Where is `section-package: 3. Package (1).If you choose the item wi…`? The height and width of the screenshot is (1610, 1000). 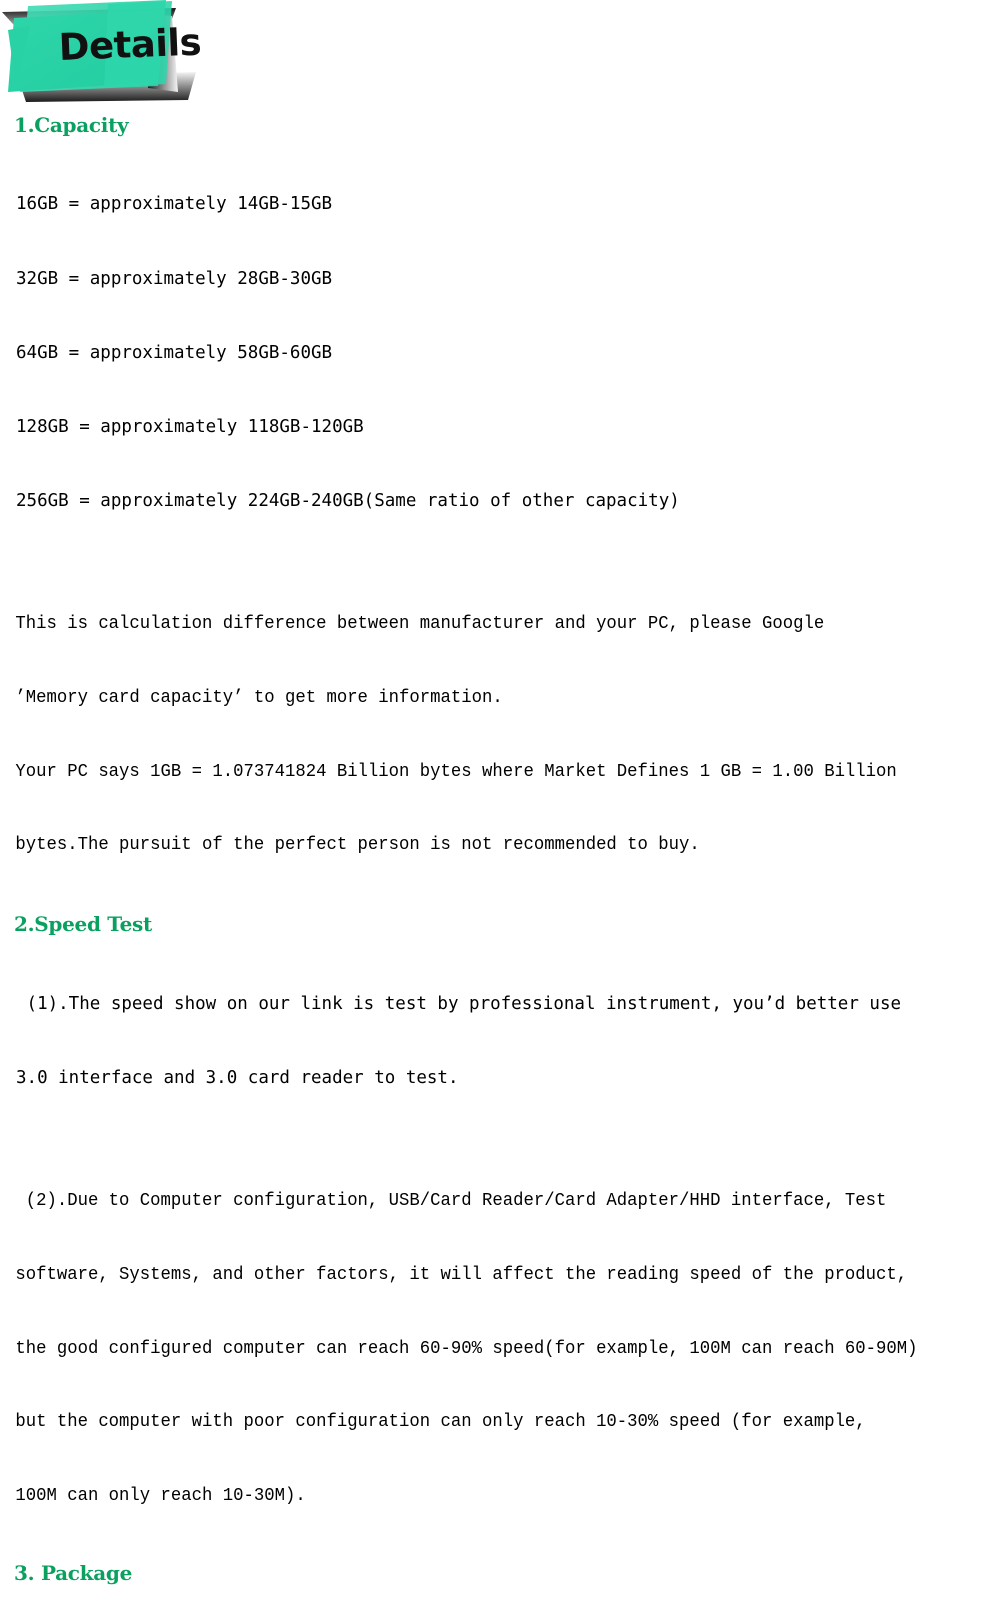
section-package: 3. Package (1).If you choose the item wi… is located at coordinates (500, 1585).